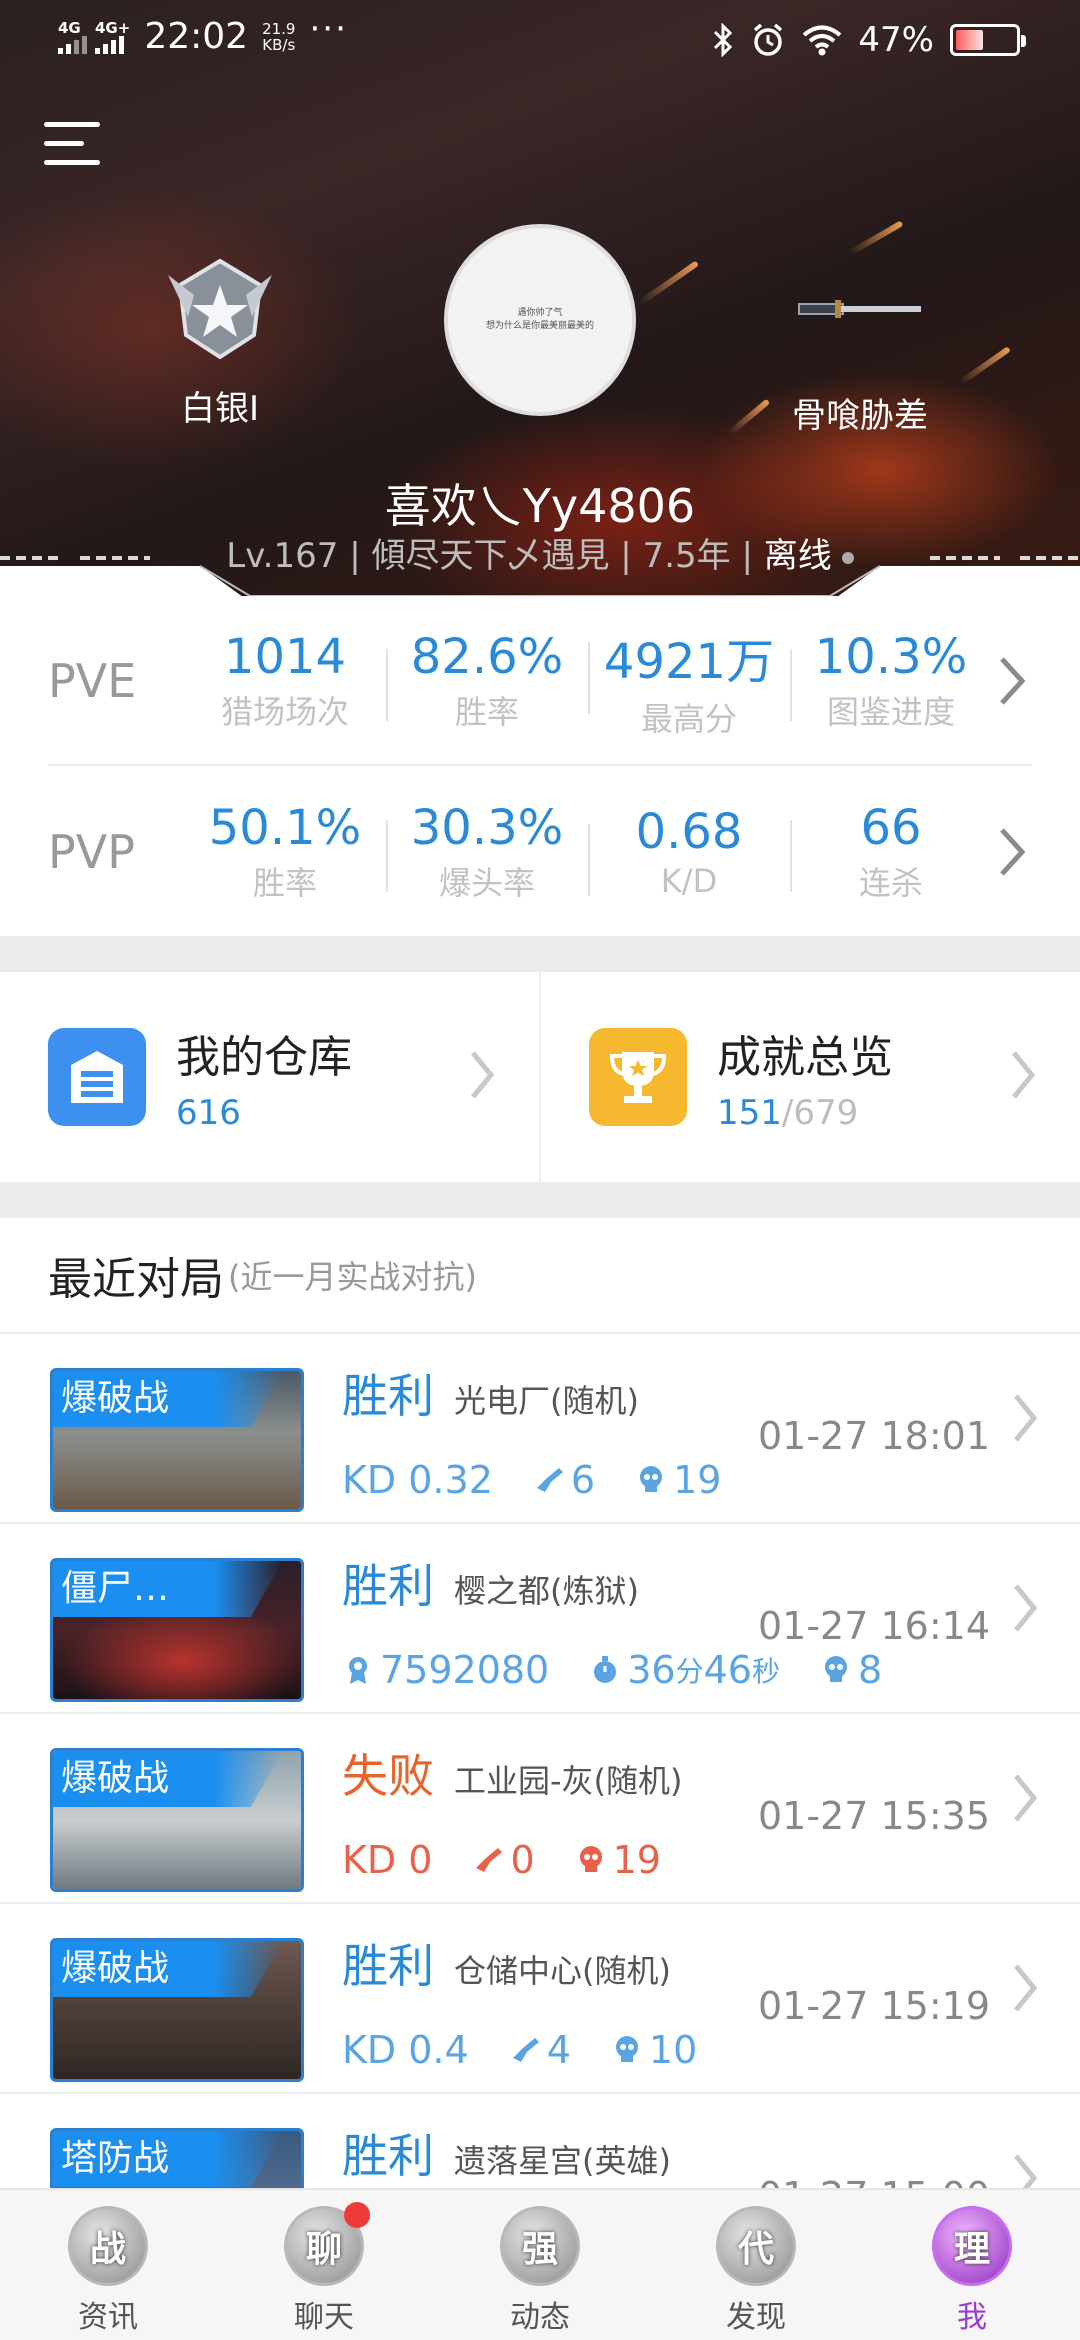 This screenshot has width=1080, height=2340. What do you see at coordinates (489, 1860) in the screenshot?
I see `gun-icon` at bounding box center [489, 1860].